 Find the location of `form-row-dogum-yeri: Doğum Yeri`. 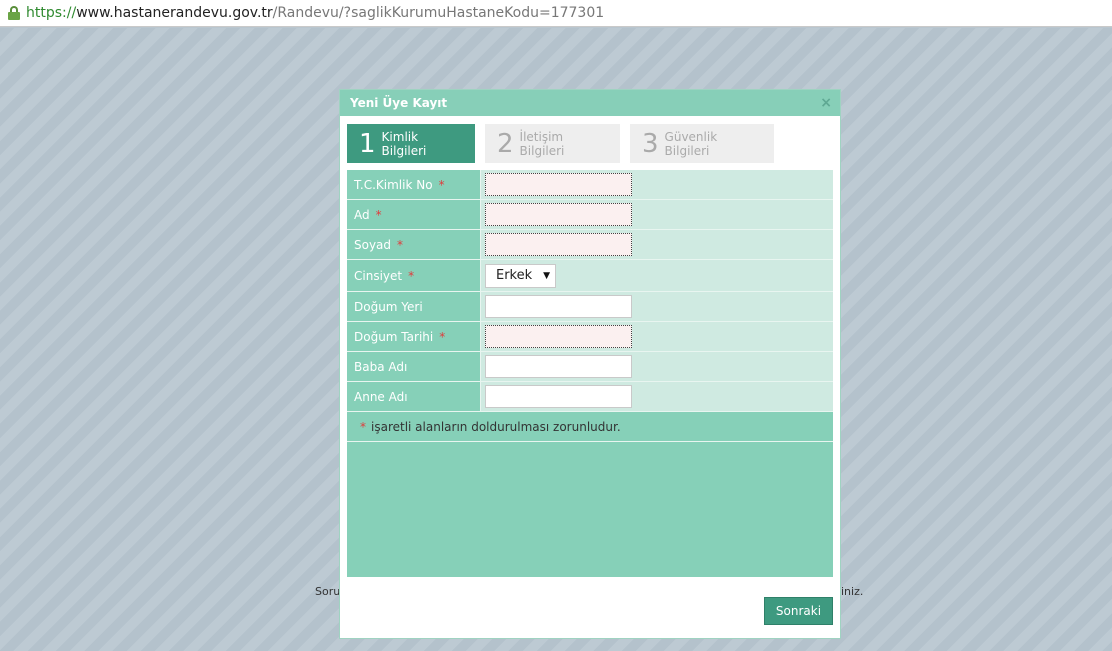

form-row-dogum-yeri: Doğum Yeri is located at coordinates (590, 307).